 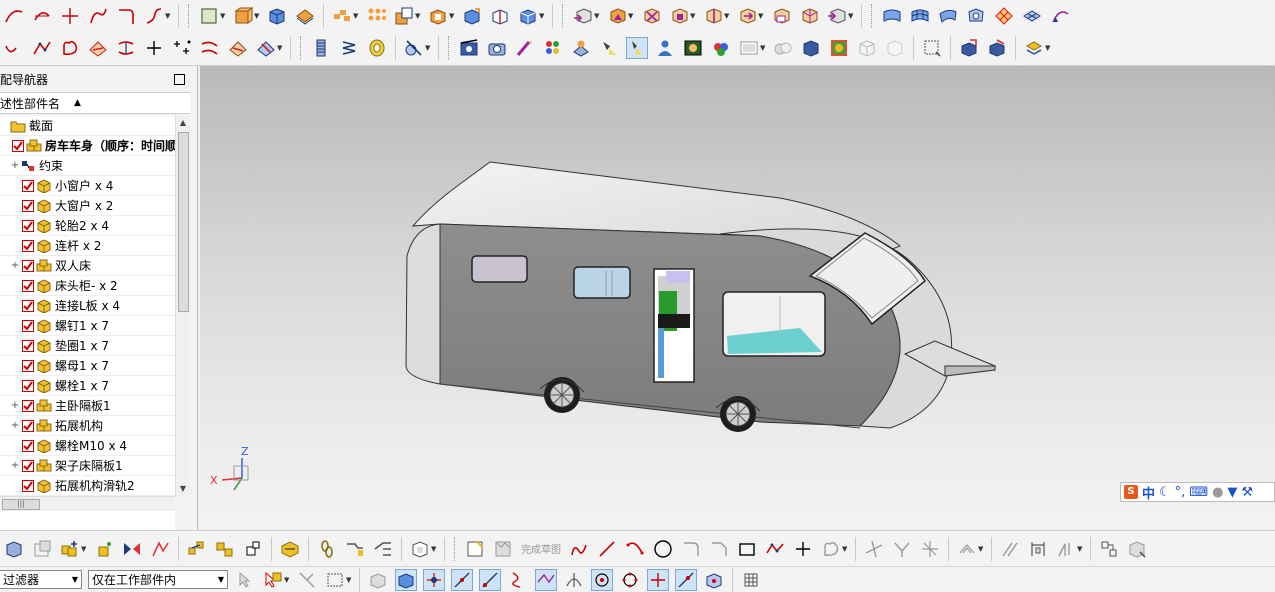 I want to click on block-icon, so click(x=277, y=16).